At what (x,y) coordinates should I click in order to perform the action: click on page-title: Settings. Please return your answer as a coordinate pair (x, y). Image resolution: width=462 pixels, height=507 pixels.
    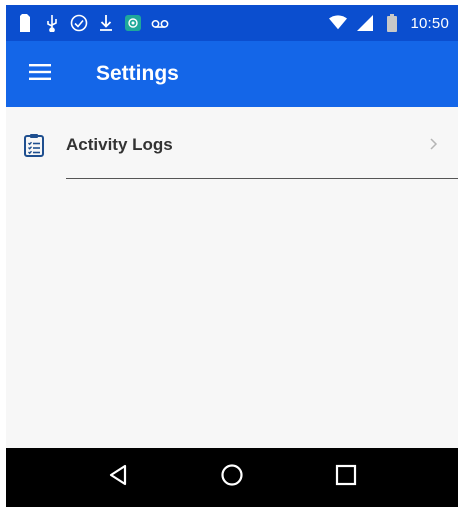
    Looking at the image, I should click on (137, 73).